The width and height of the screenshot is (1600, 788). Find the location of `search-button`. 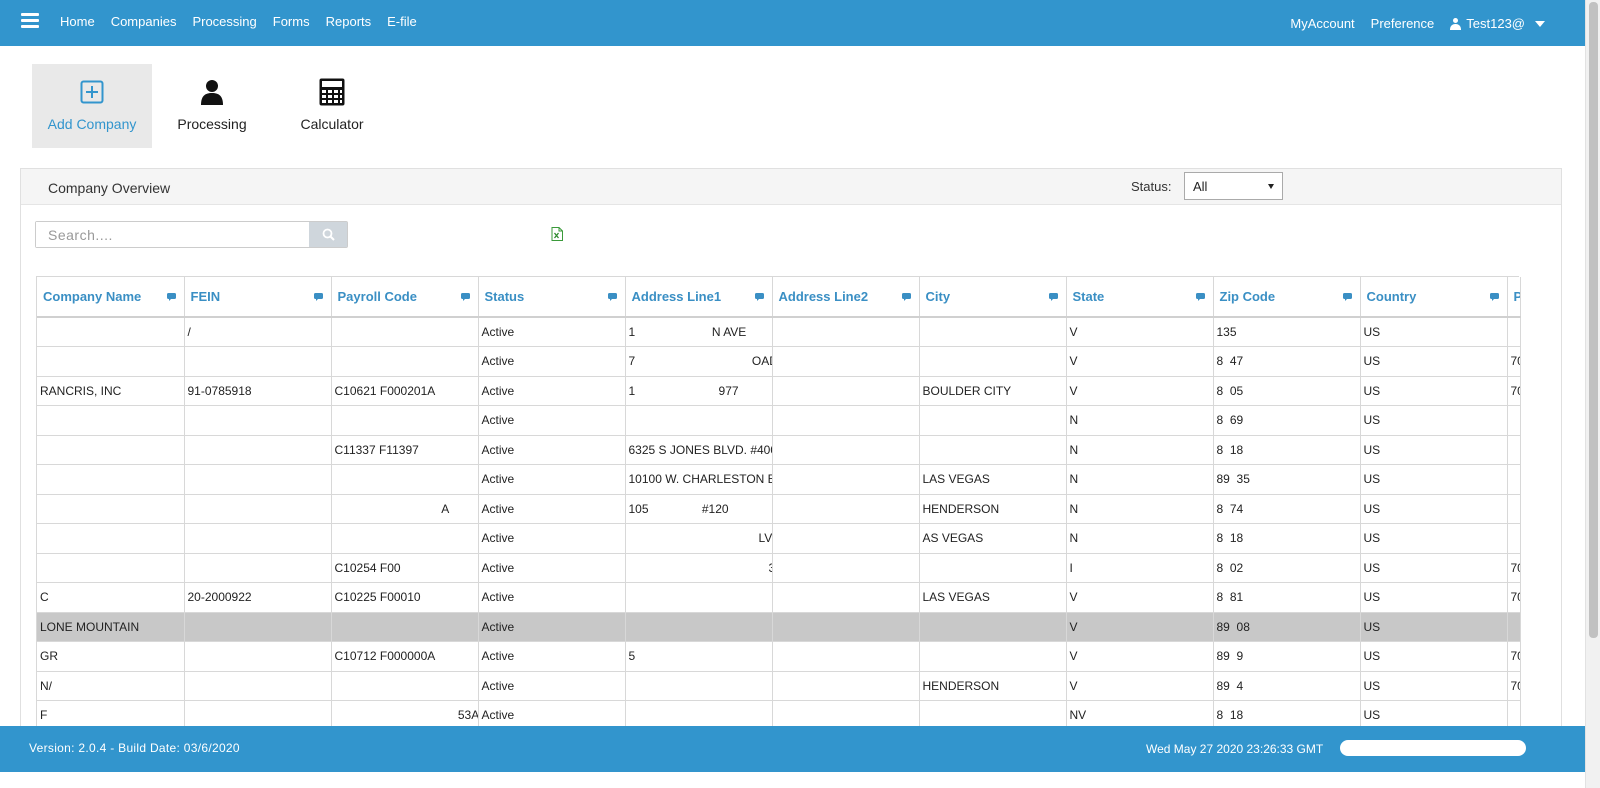

search-button is located at coordinates (328, 234).